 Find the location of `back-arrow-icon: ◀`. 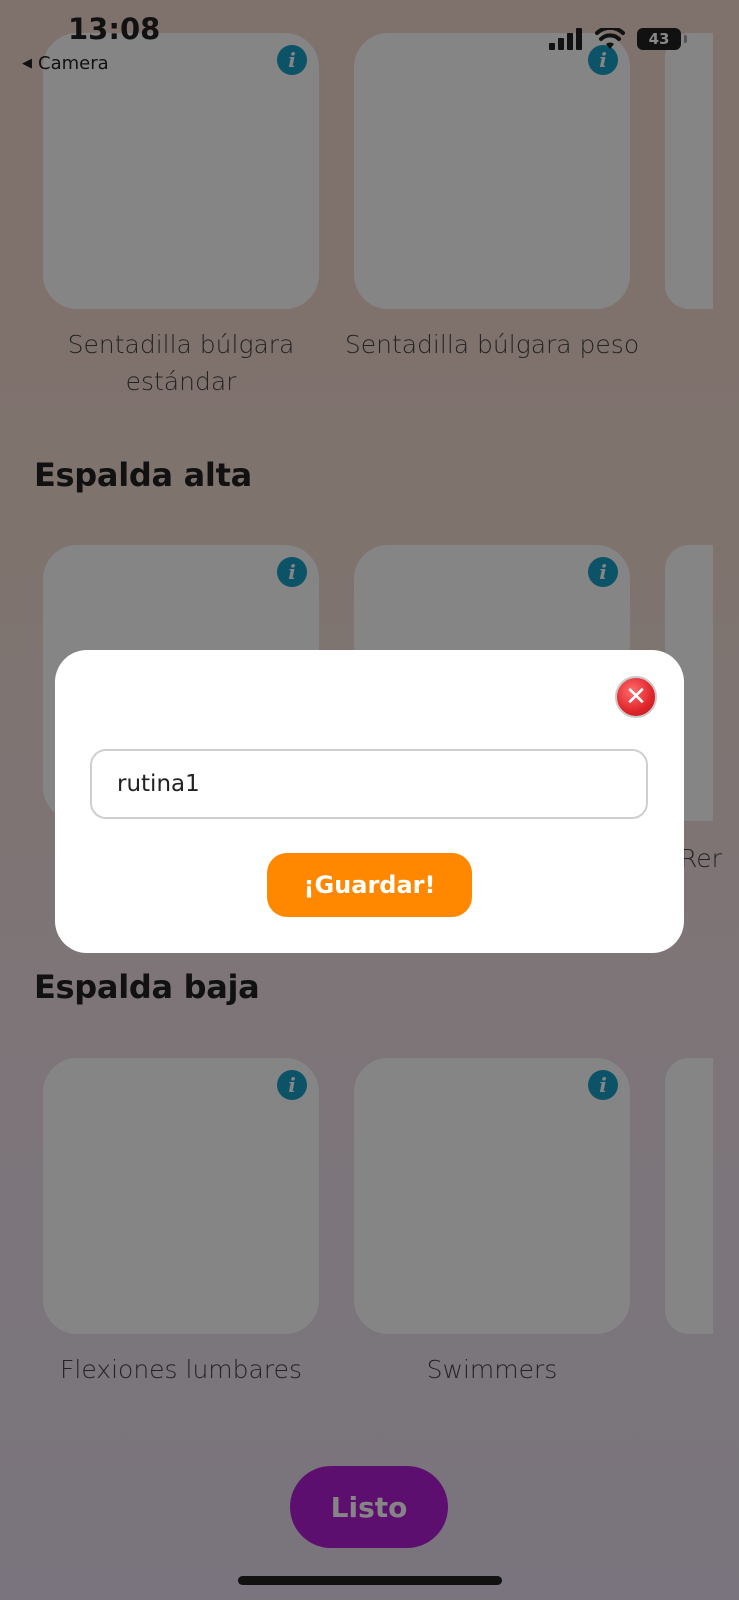

back-arrow-icon: ◀ is located at coordinates (27, 63).